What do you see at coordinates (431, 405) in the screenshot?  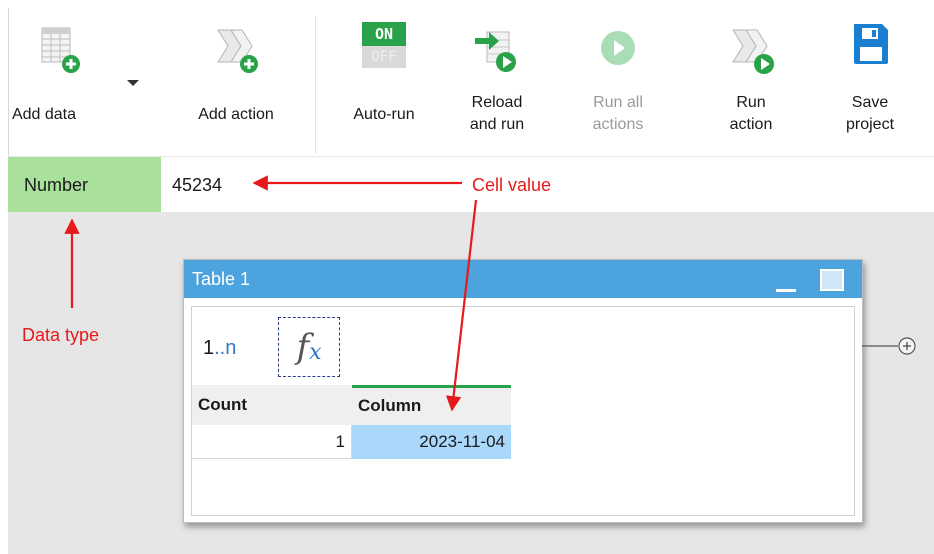 I see `column-header-column: Column` at bounding box center [431, 405].